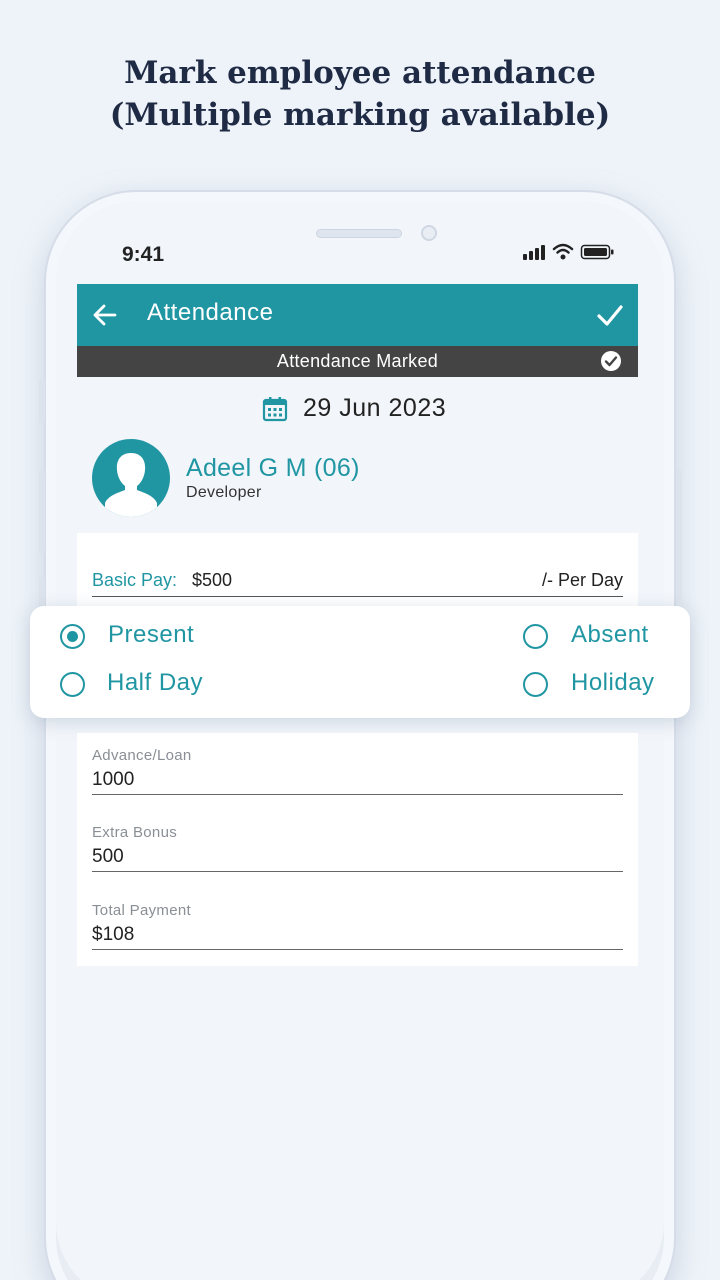  Describe the element at coordinates (113, 780) in the screenshot. I see `advance-loan-value: 1000` at that location.